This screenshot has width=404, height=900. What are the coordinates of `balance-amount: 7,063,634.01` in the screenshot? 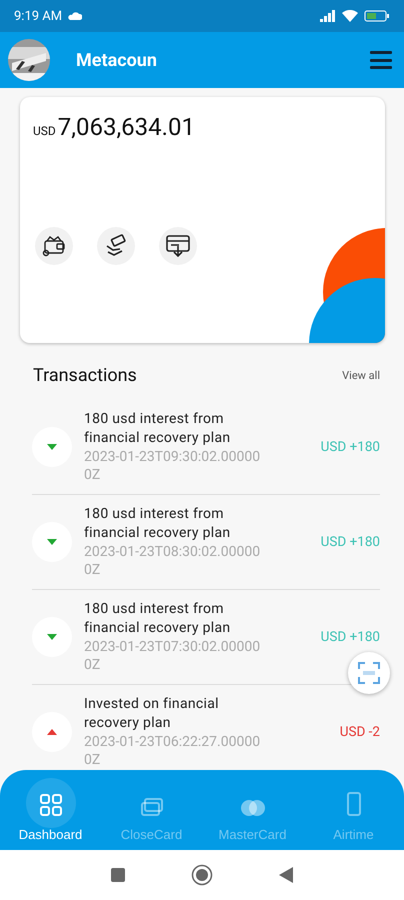 It's located at (126, 127).